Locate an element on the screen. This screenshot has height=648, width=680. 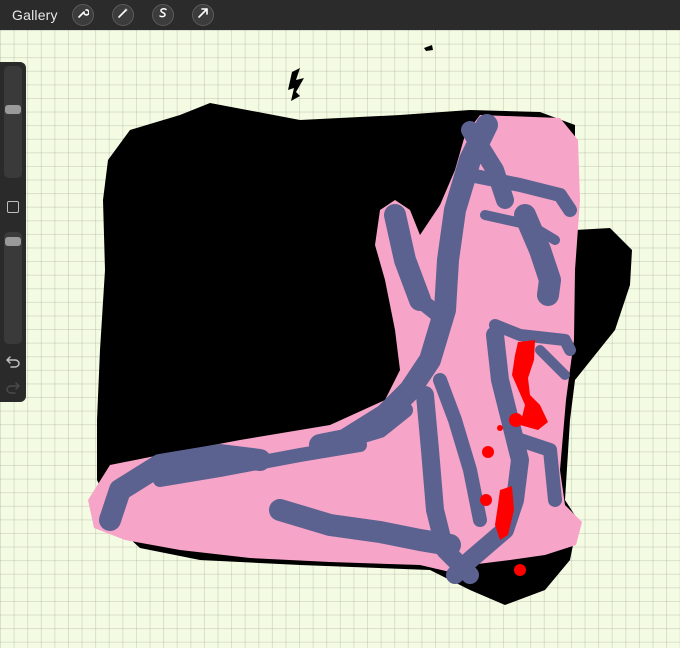
redo-button is located at coordinates (13, 387).